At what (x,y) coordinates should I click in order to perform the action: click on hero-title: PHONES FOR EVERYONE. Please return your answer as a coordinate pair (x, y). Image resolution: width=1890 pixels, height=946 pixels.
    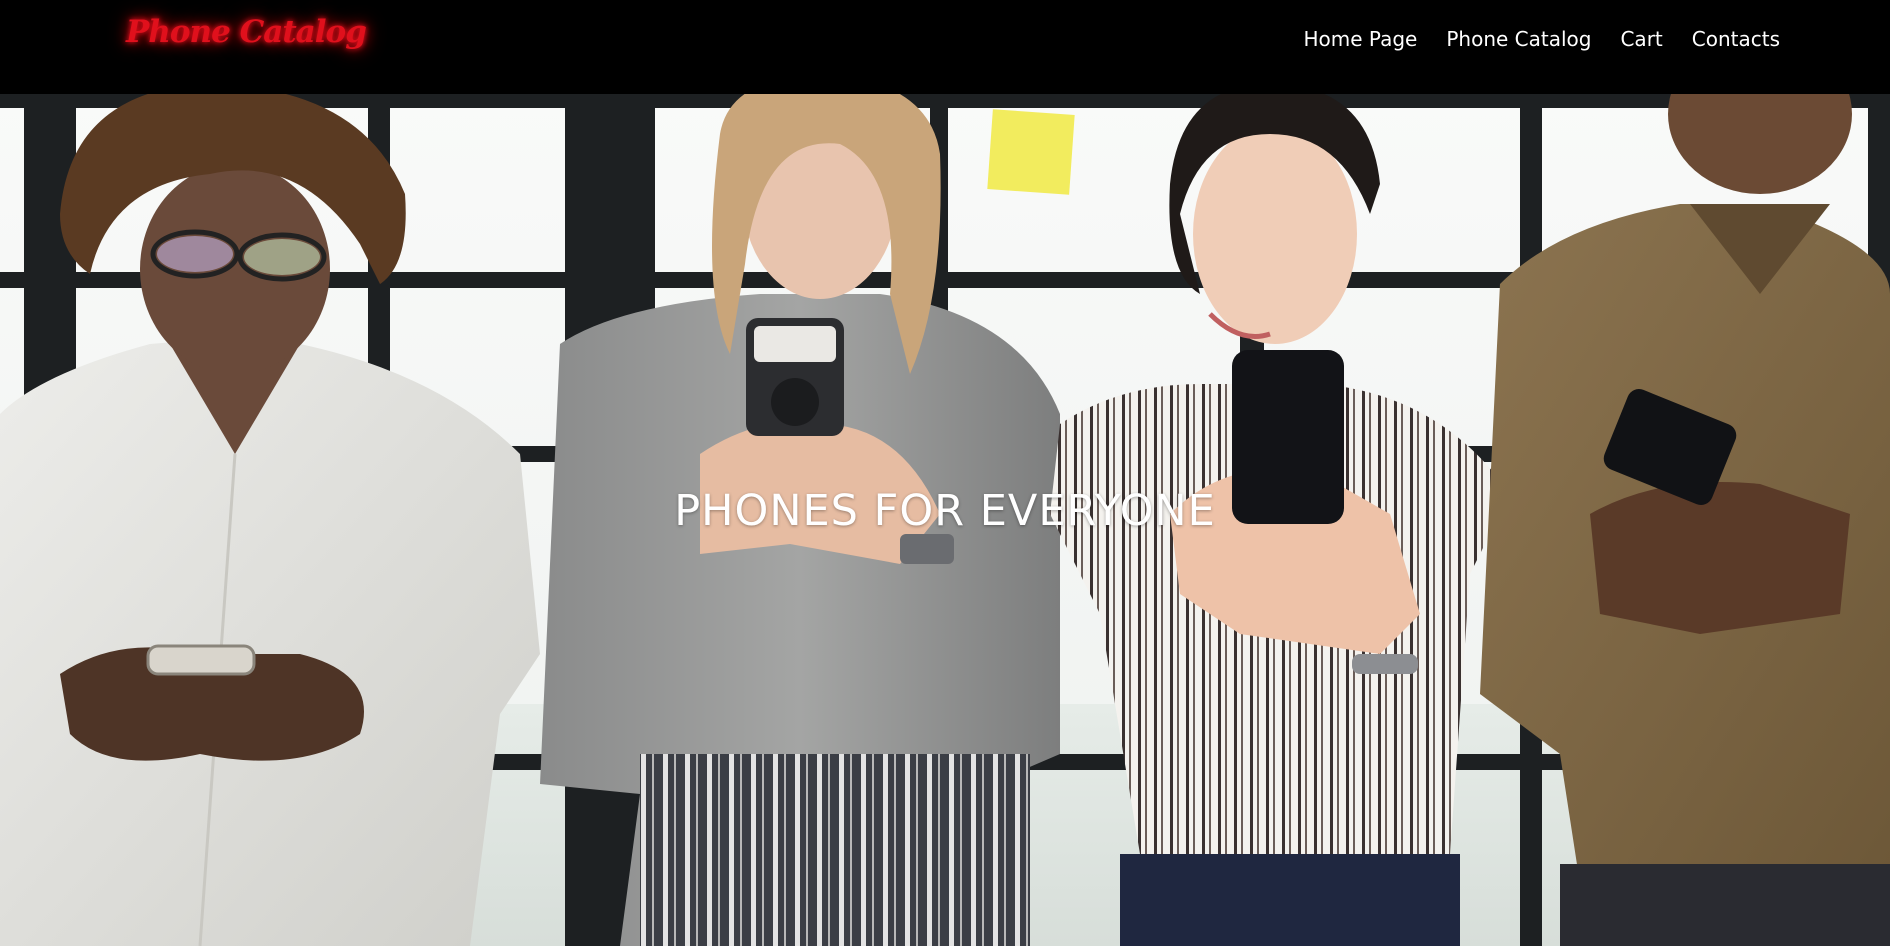
    Looking at the image, I should click on (945, 511).